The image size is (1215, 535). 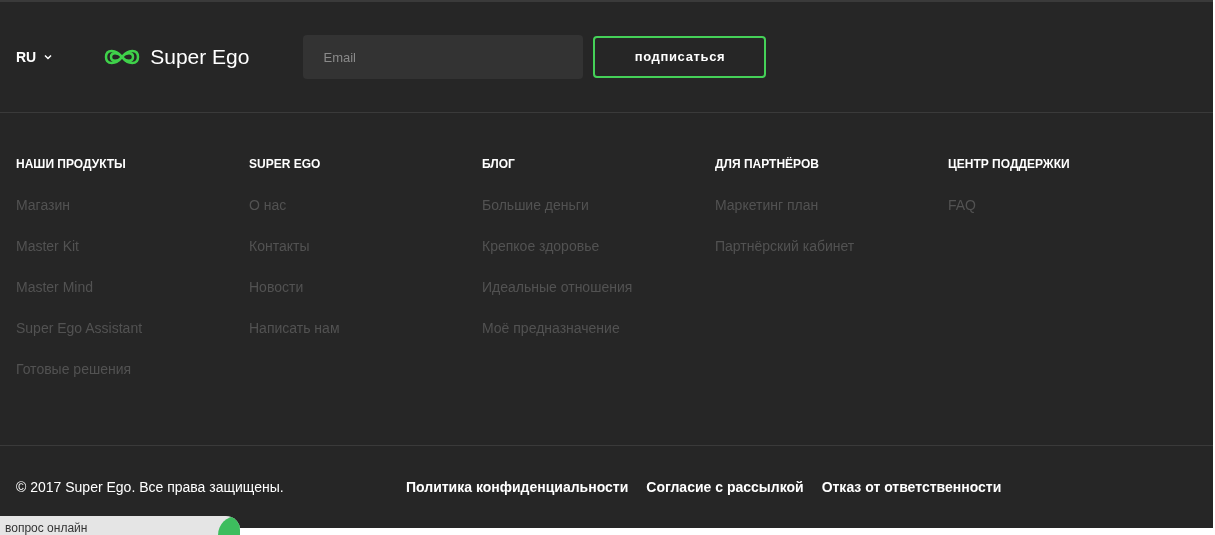 What do you see at coordinates (767, 164) in the screenshot?
I see `column-heading: ДЛЯ ПАРТНЁРОВ` at bounding box center [767, 164].